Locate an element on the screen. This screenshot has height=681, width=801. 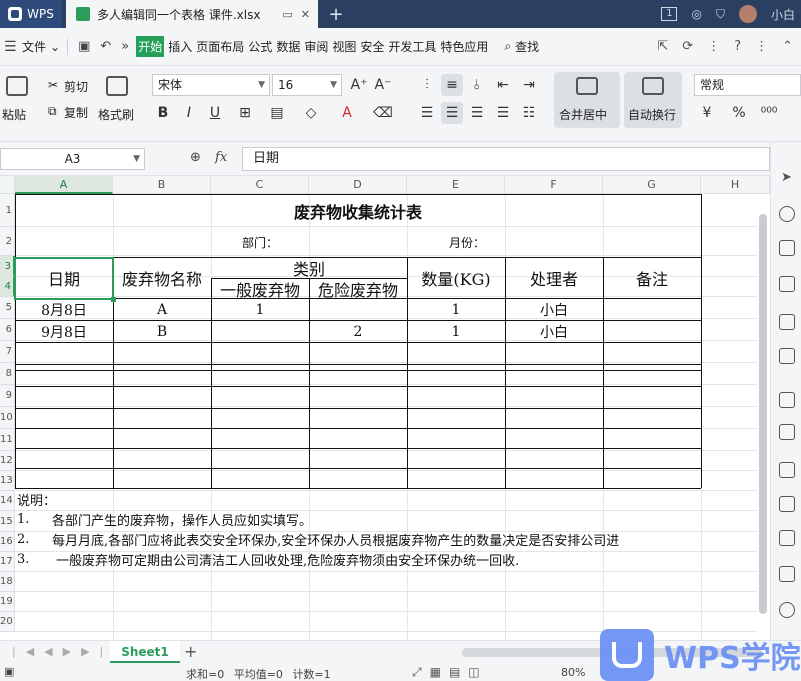
align-right-icon: ☰ is located at coordinates (477, 113).